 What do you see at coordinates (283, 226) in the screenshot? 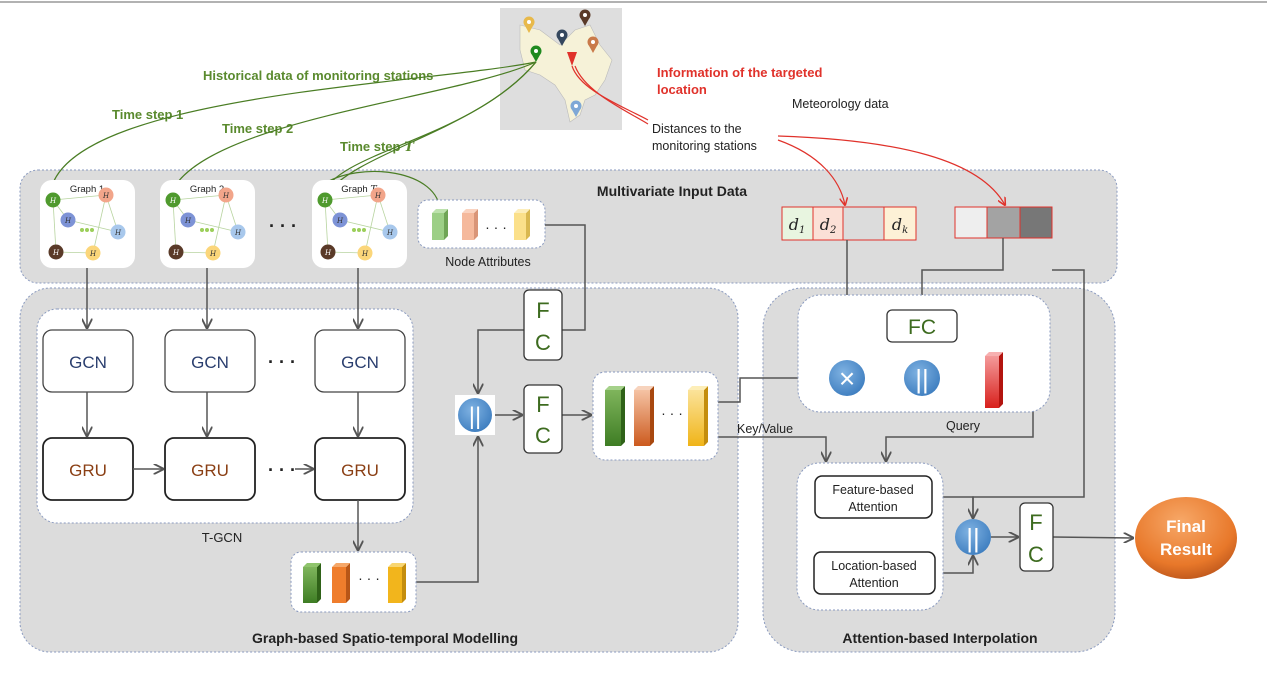
I see `graphs-ellipsis: · · ·` at bounding box center [283, 226].